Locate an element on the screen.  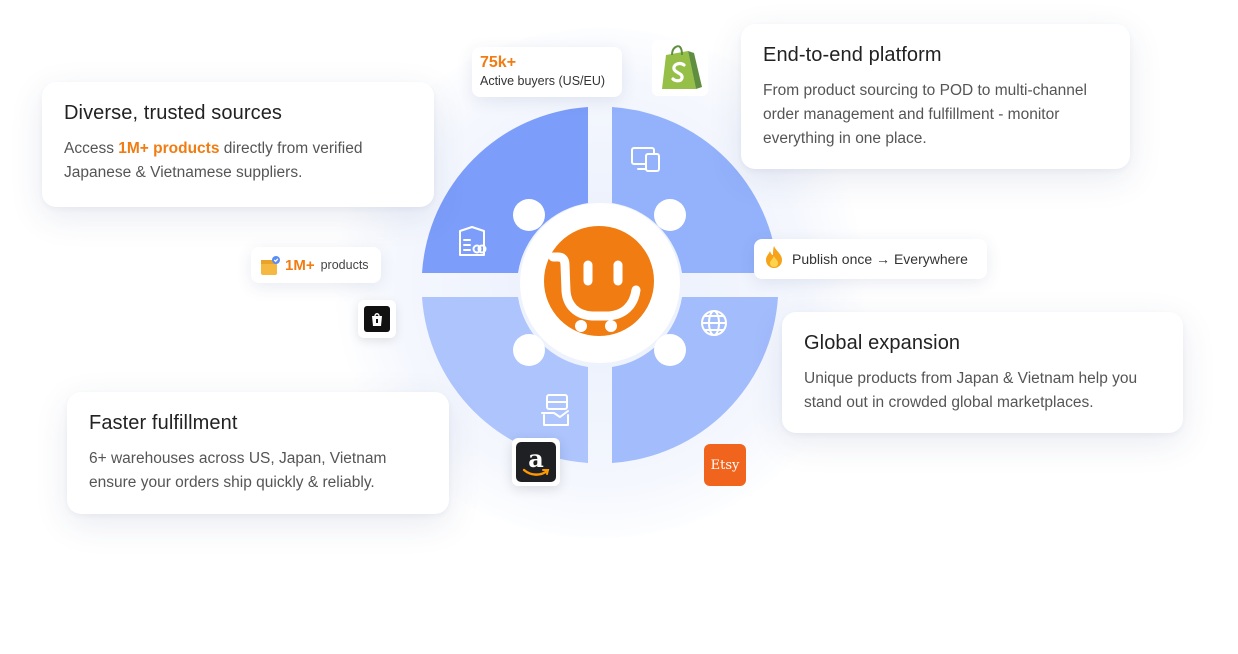
products-label: products is located at coordinates (344, 265).